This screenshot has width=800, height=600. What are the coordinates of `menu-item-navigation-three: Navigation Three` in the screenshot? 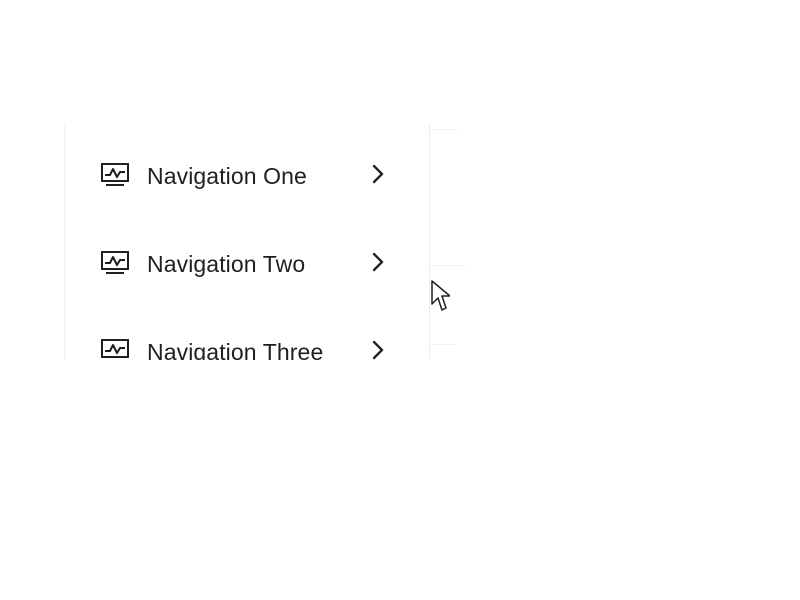 It's located at (247, 342).